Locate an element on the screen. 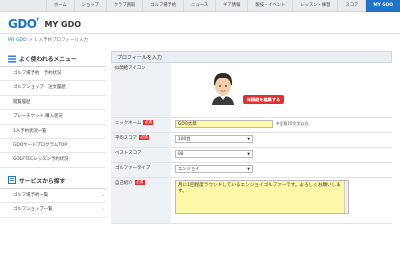  sidebar-item-golftec-lesson-status: GOLFTECレッスン予約状況 is located at coordinates (53, 160).